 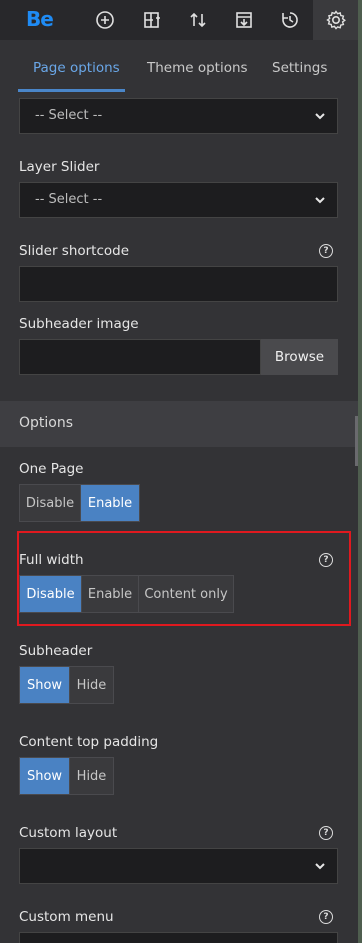 I want to click on options-section-title: Options, so click(x=46, y=423).